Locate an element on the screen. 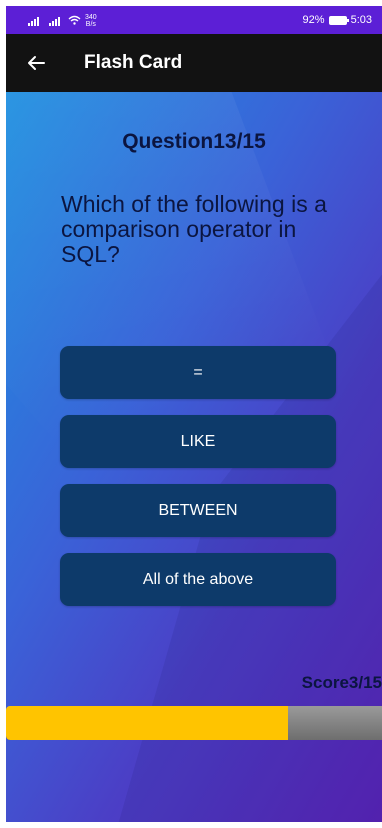 The height and width of the screenshot is (828, 382). option-button: All of the above is located at coordinates (198, 579).